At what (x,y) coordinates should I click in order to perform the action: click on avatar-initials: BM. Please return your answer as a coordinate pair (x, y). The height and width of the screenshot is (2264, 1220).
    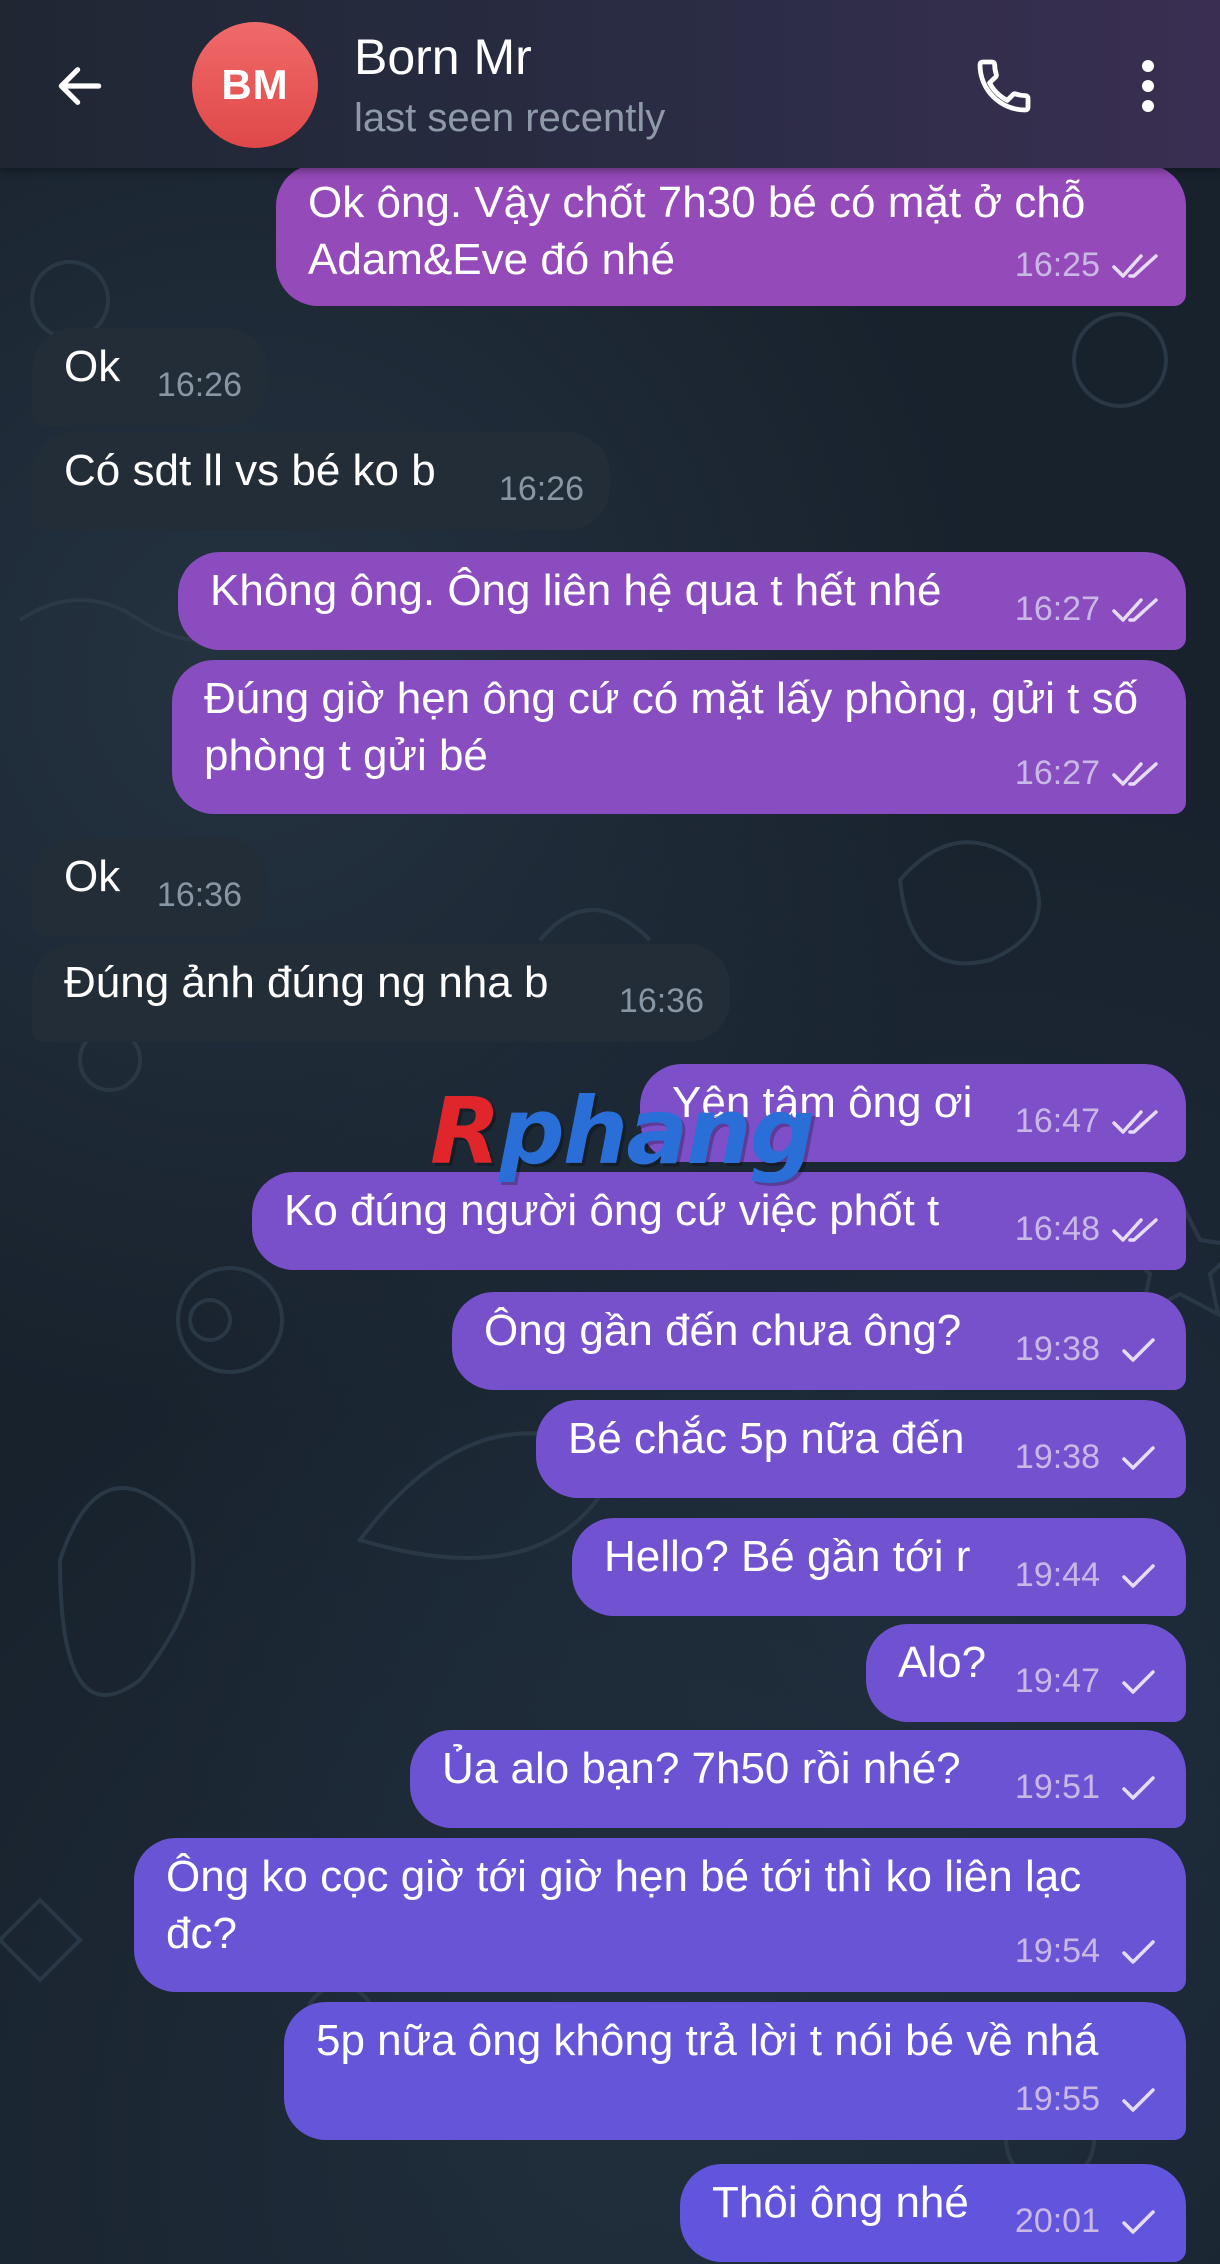
    Looking at the image, I should click on (255, 84).